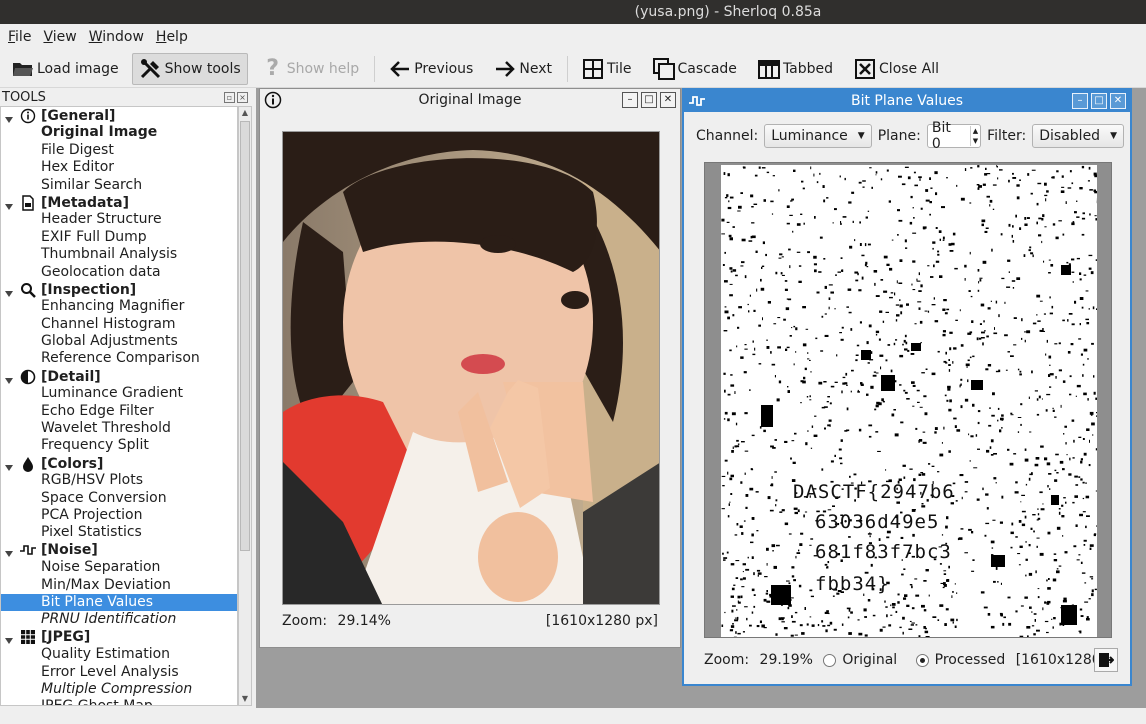  Describe the element at coordinates (119, 498) in the screenshot. I see `tree-item: Space Conversion` at that location.